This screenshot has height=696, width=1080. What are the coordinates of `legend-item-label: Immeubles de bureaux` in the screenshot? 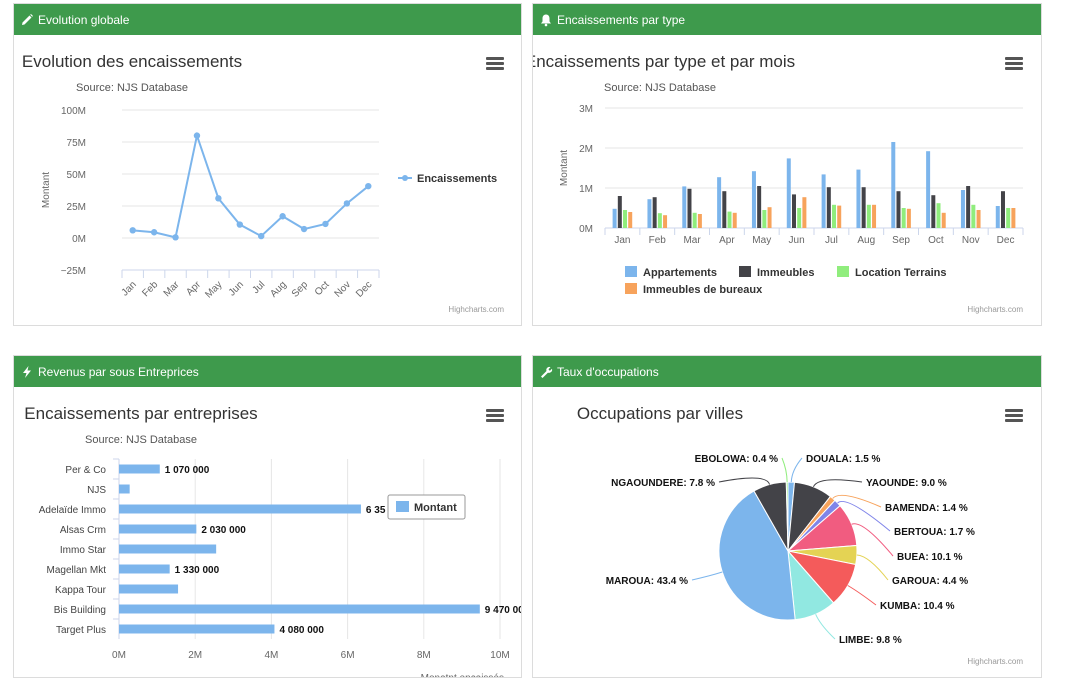 It's located at (703, 290).